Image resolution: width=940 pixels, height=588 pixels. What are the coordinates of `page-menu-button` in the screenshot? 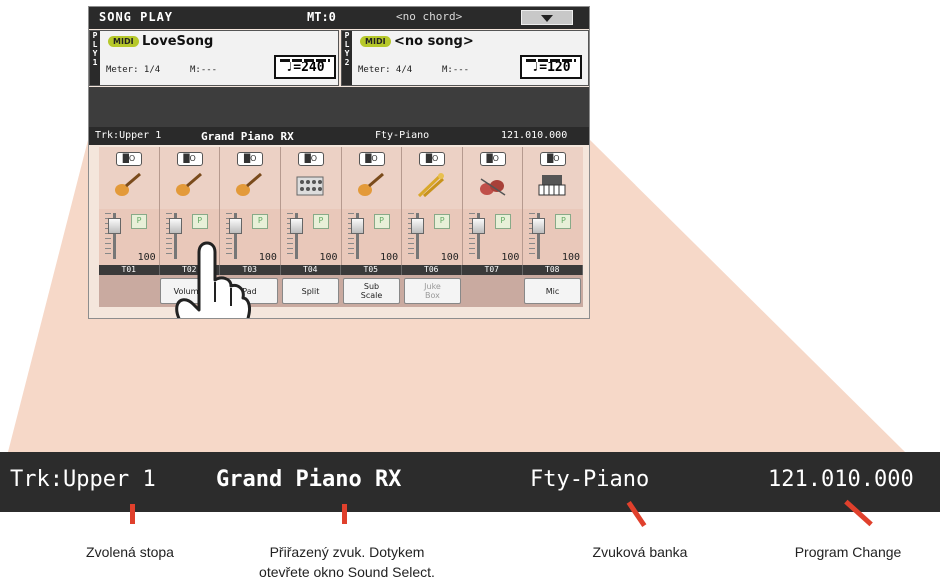 It's located at (547, 17).